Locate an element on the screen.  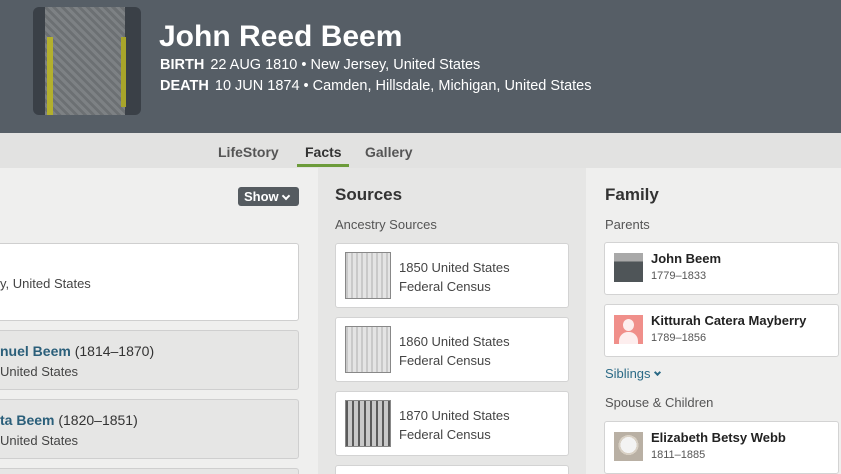
tab-facts: Facts is located at coordinates (323, 152).